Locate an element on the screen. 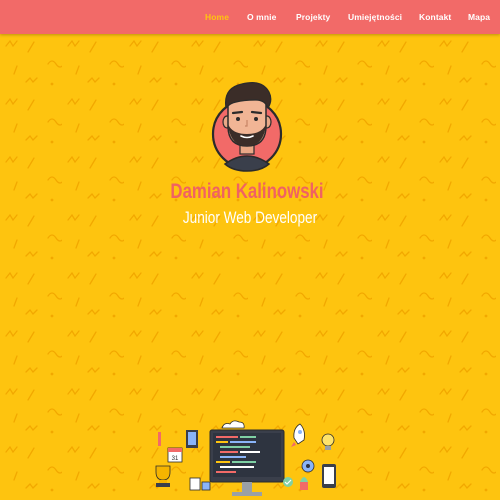 The width and height of the screenshot is (500, 500). nav-map-link: Mapa is located at coordinates (479, 17).